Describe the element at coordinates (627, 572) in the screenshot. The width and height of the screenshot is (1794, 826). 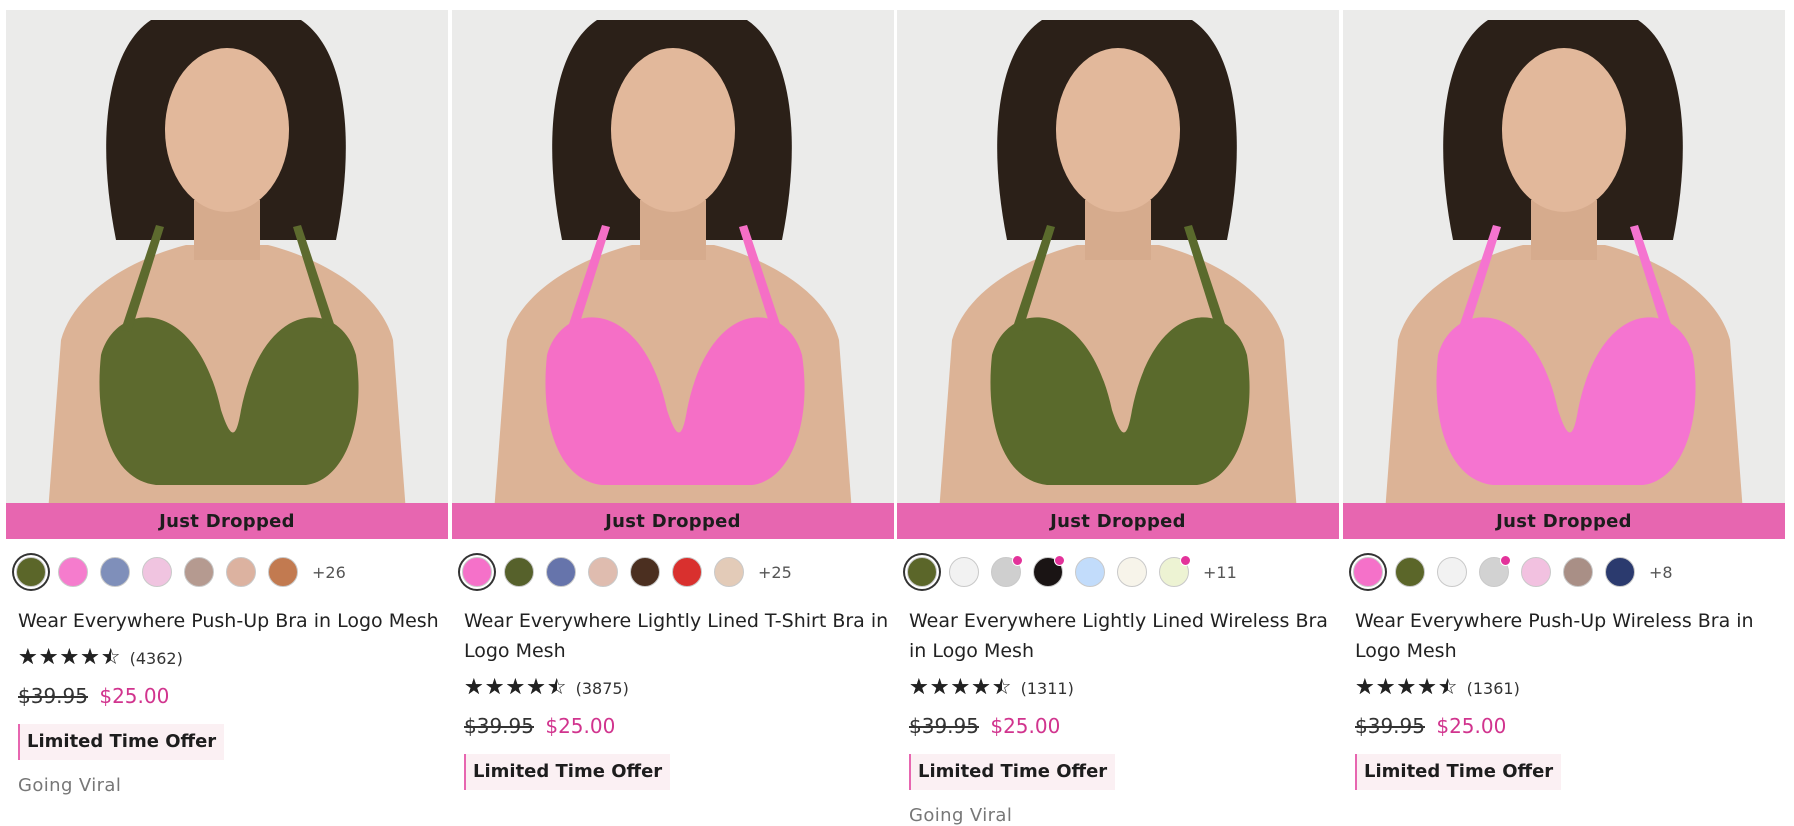
I see `color-swatches: +25` at that location.